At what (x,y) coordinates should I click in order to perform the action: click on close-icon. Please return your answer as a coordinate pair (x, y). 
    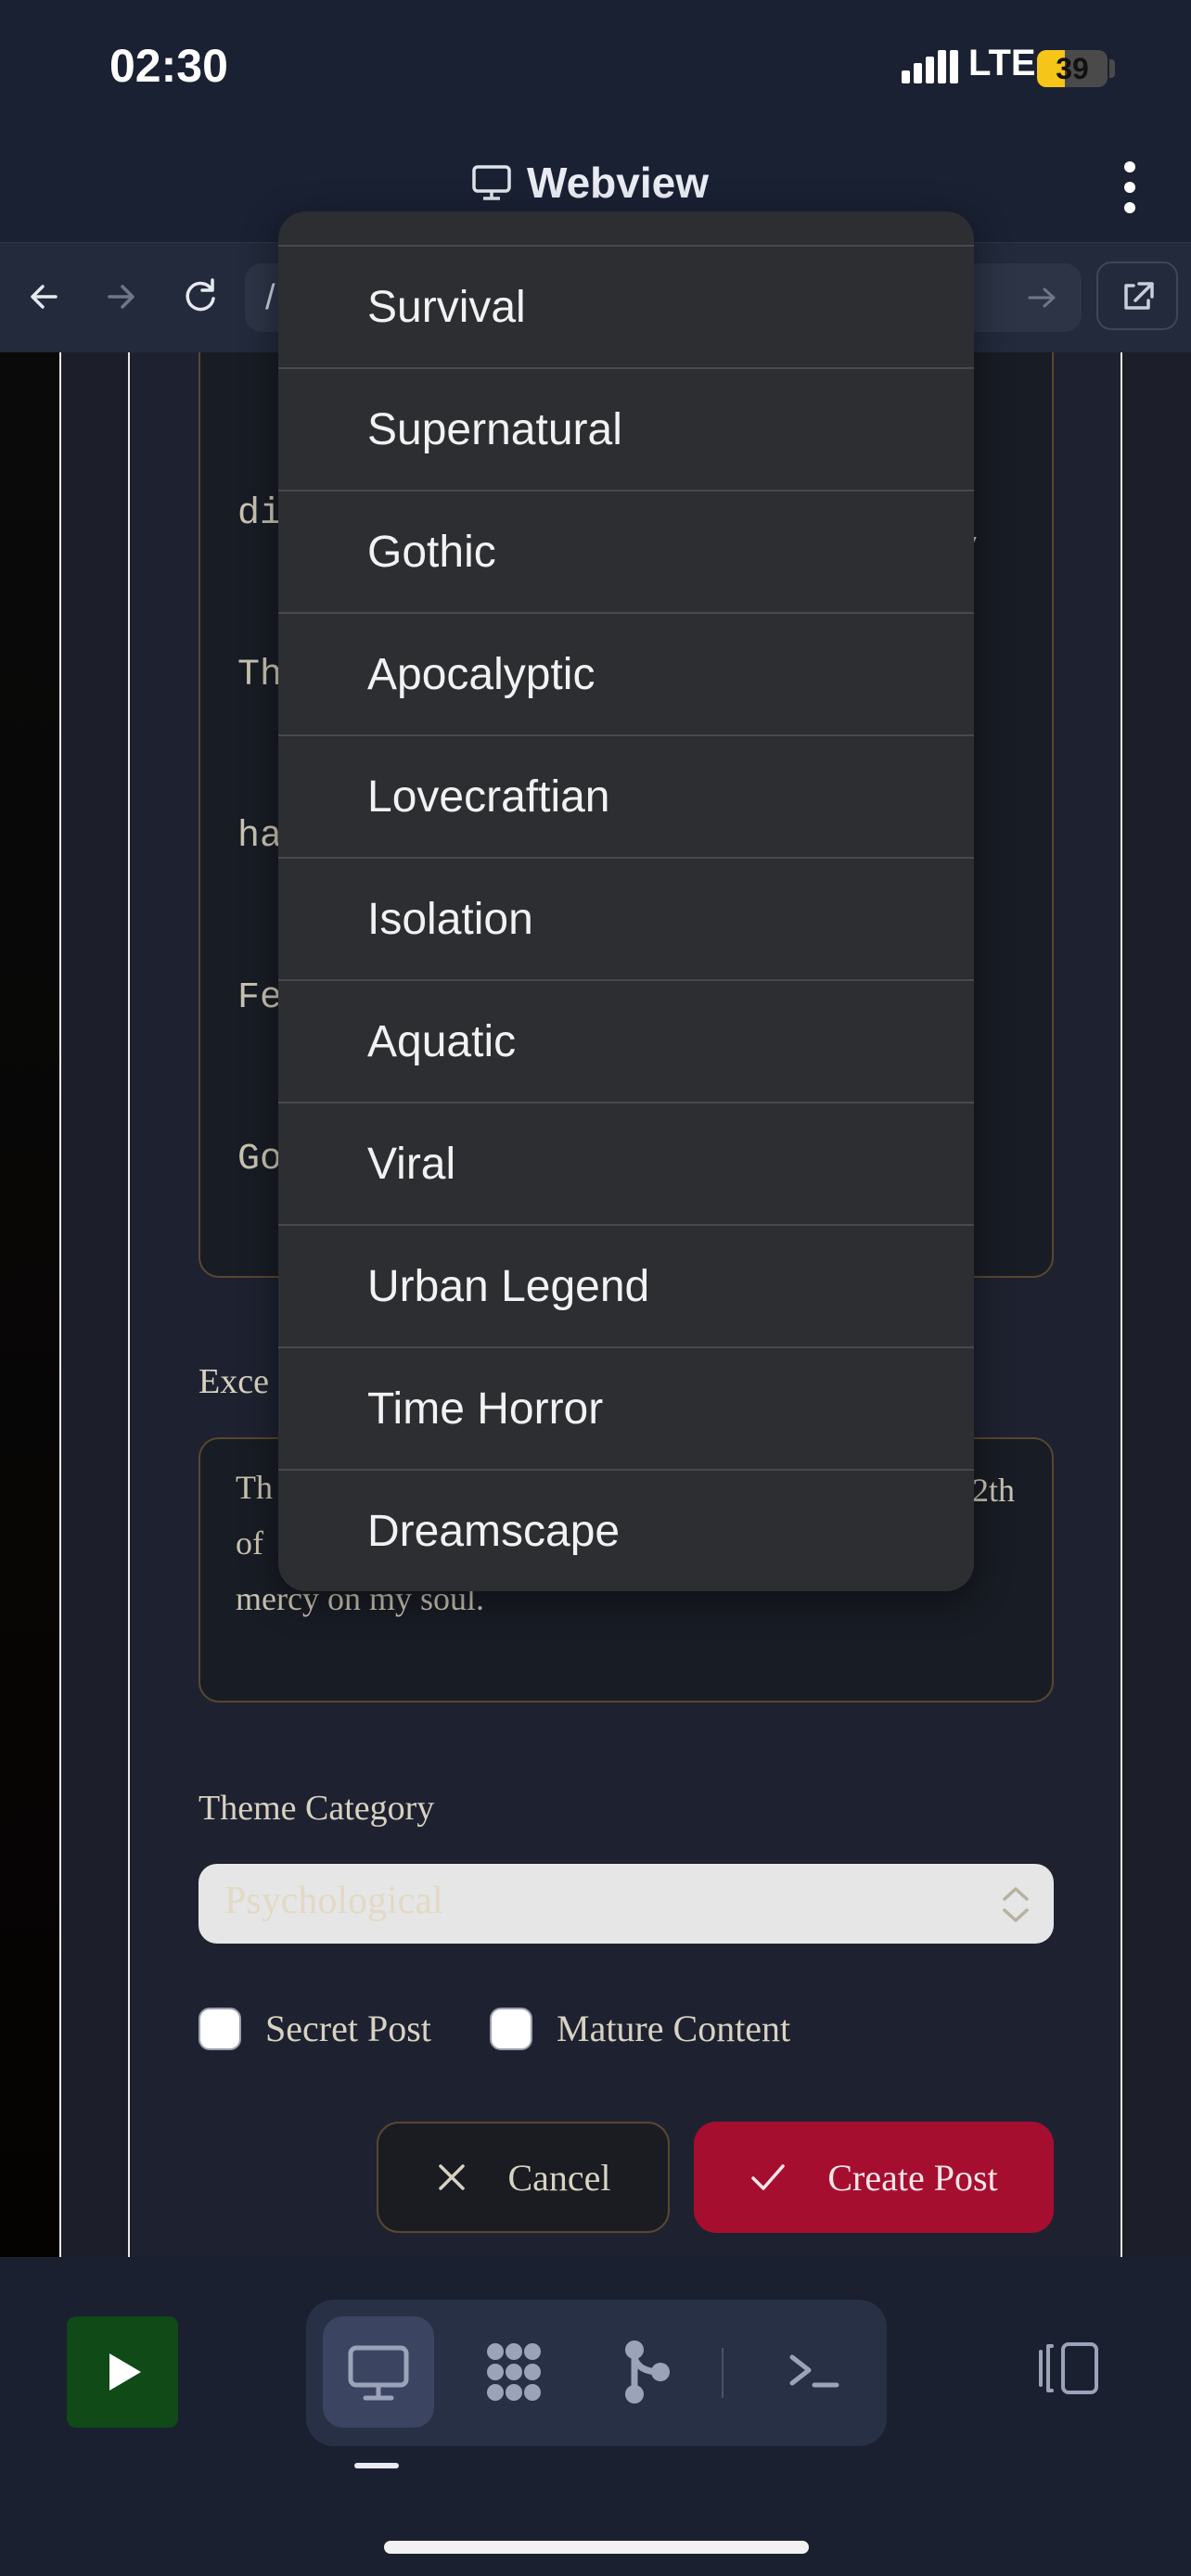
    Looking at the image, I should click on (452, 2177).